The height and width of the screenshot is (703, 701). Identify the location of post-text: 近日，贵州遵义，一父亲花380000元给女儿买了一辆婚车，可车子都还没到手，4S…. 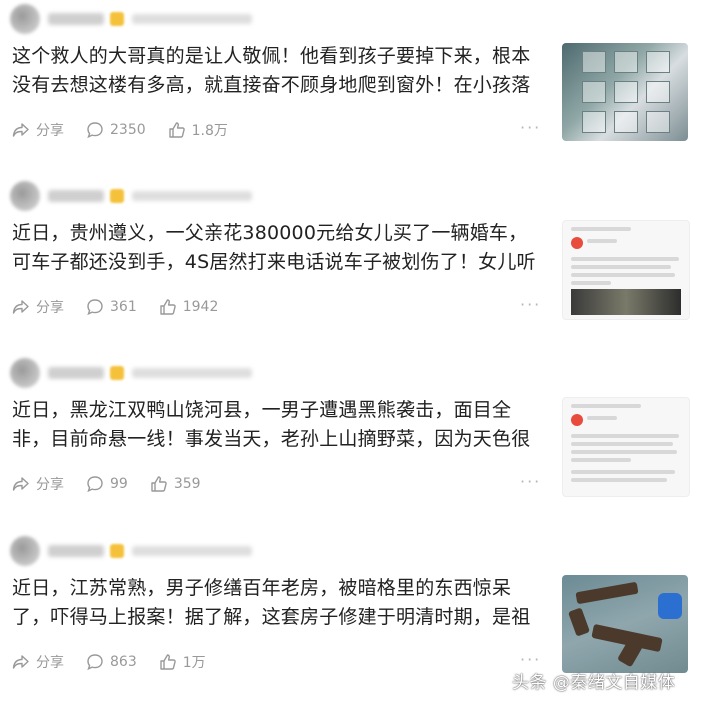
(277, 248).